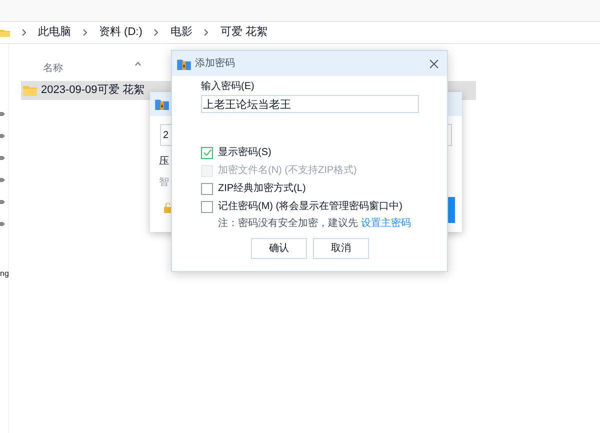 This screenshot has height=433, width=600. What do you see at coordinates (287, 171) in the screenshot?
I see `option-label: 加密文件名(N) (不支持ZIP格式)` at bounding box center [287, 171].